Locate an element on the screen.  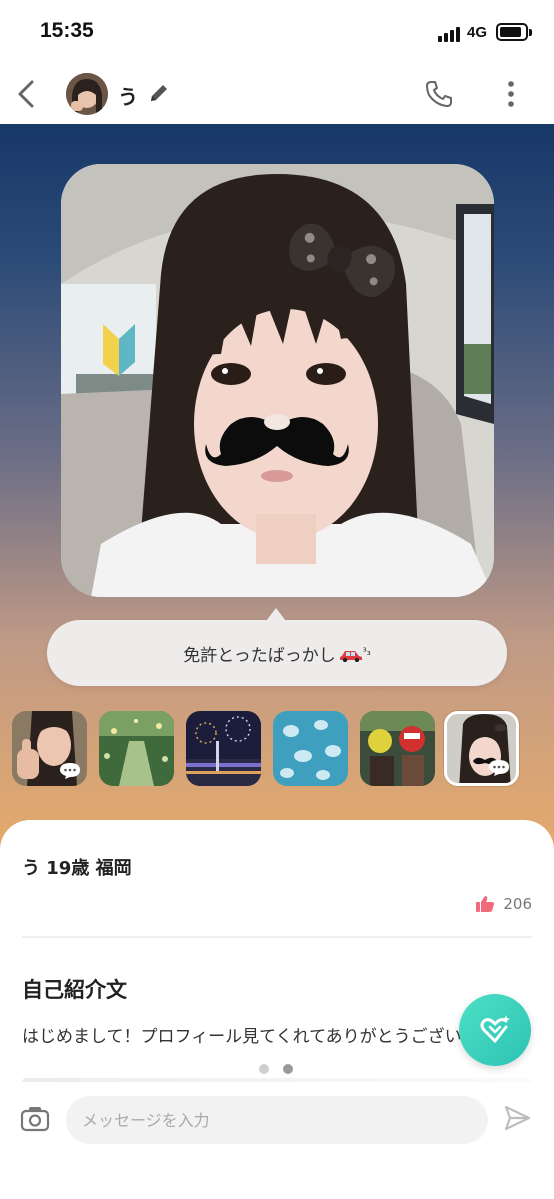
status-bar: 15:35 4G is located at coordinates (277, 32).